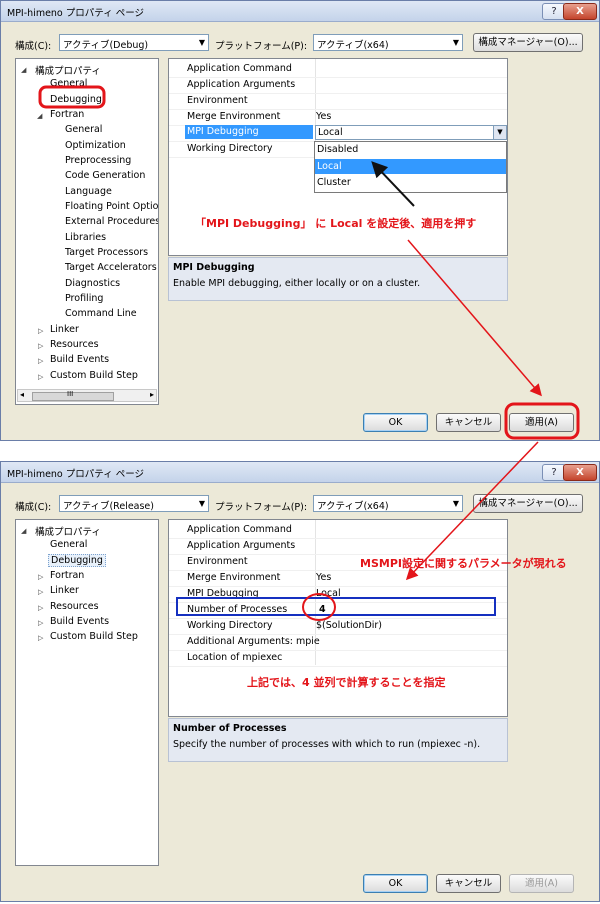 The height and width of the screenshot is (904, 600). Describe the element at coordinates (72, 97) in the screenshot. I see `highlight-debugging` at that location.